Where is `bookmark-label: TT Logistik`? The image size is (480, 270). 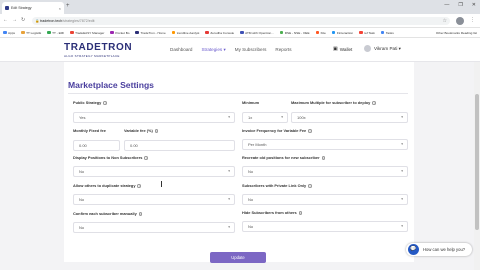 bookmark-label: TT Logistik is located at coordinates (34, 32).